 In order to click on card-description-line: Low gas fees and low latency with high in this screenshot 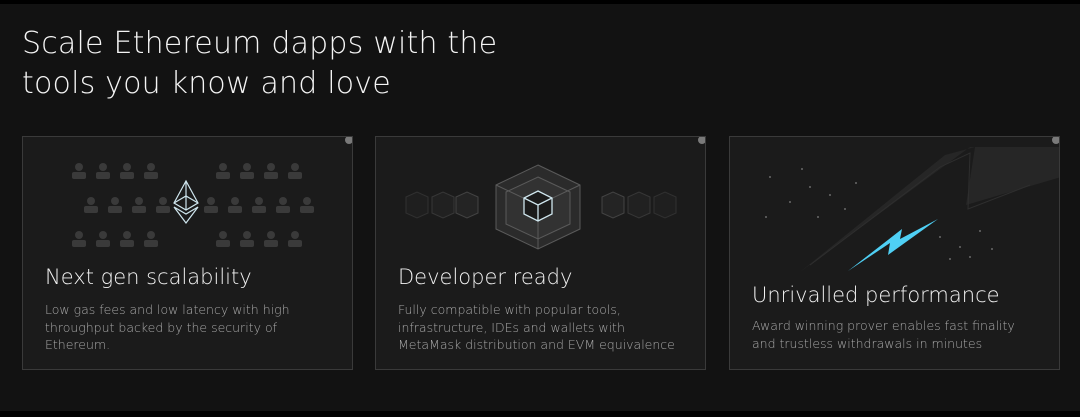, I will do `click(167, 309)`.